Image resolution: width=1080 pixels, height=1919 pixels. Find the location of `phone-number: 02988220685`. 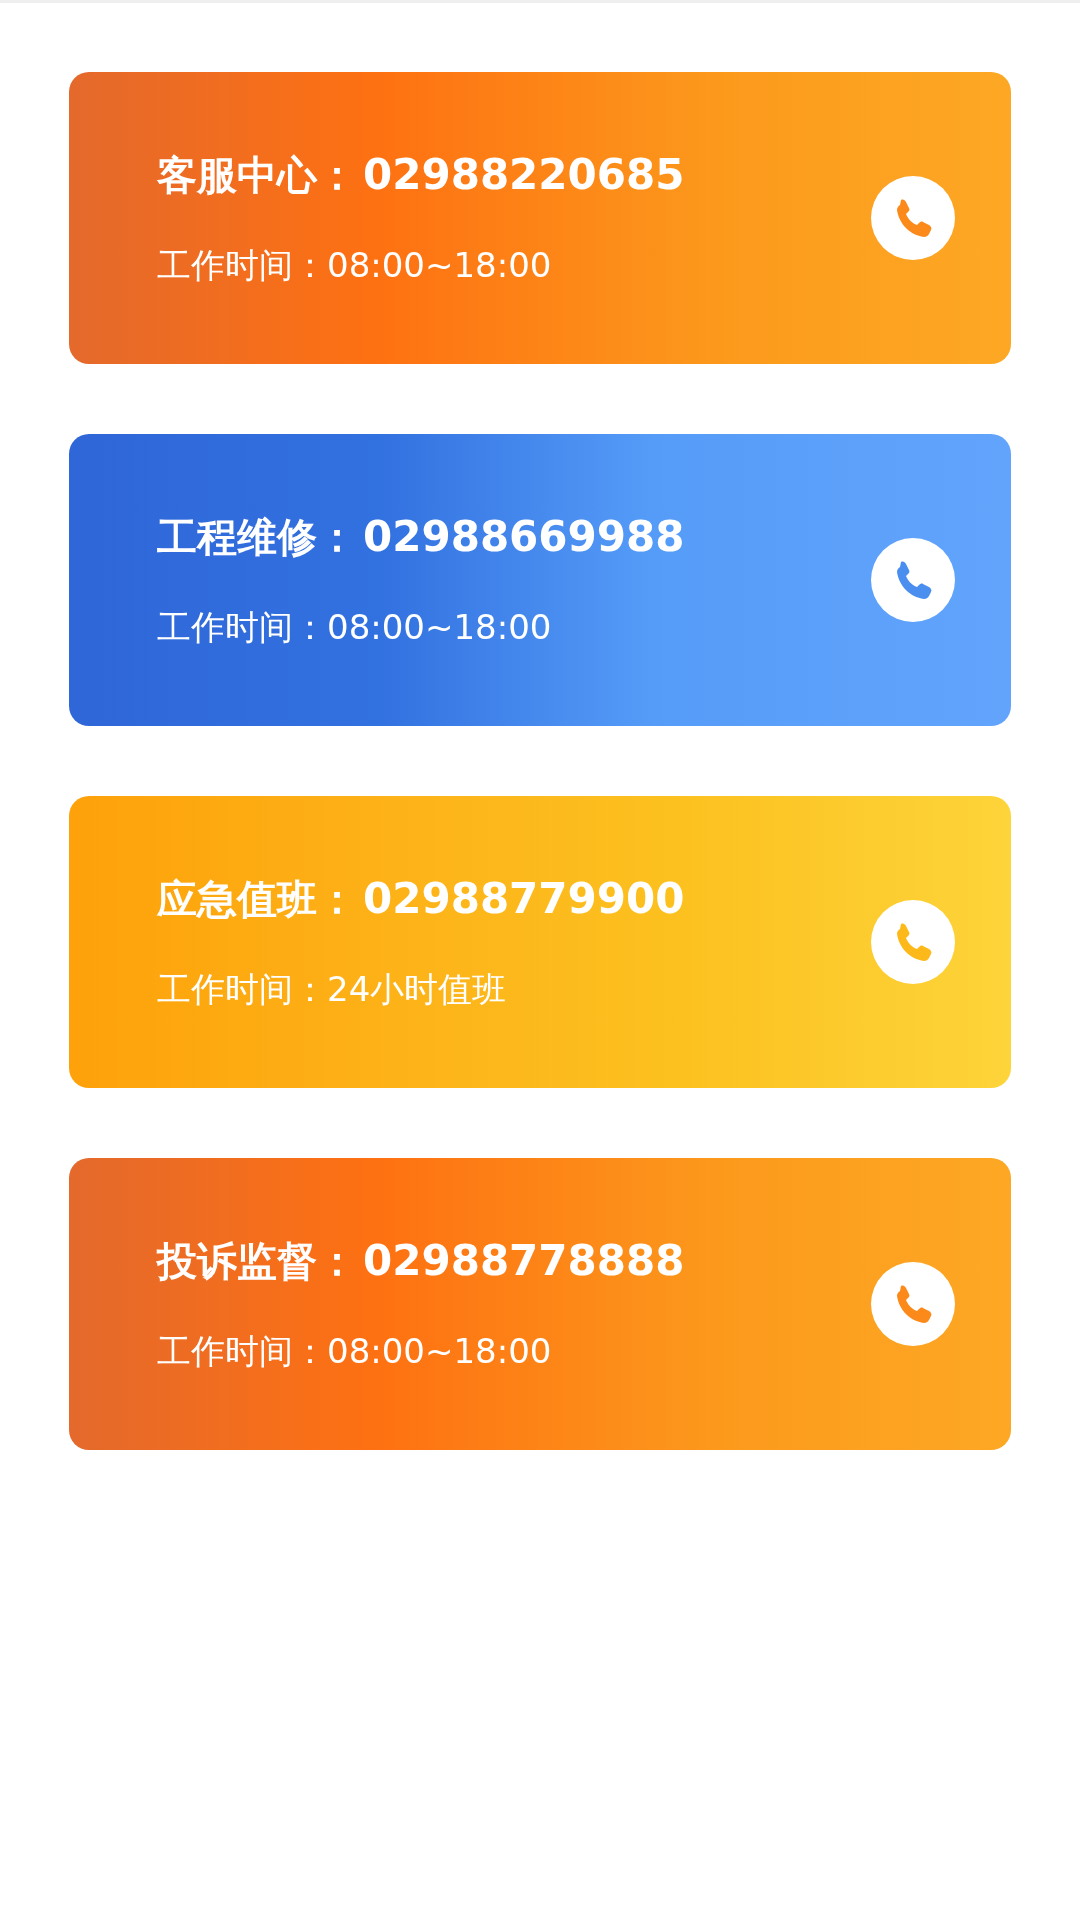

phone-number: 02988220685 is located at coordinates (524, 175).